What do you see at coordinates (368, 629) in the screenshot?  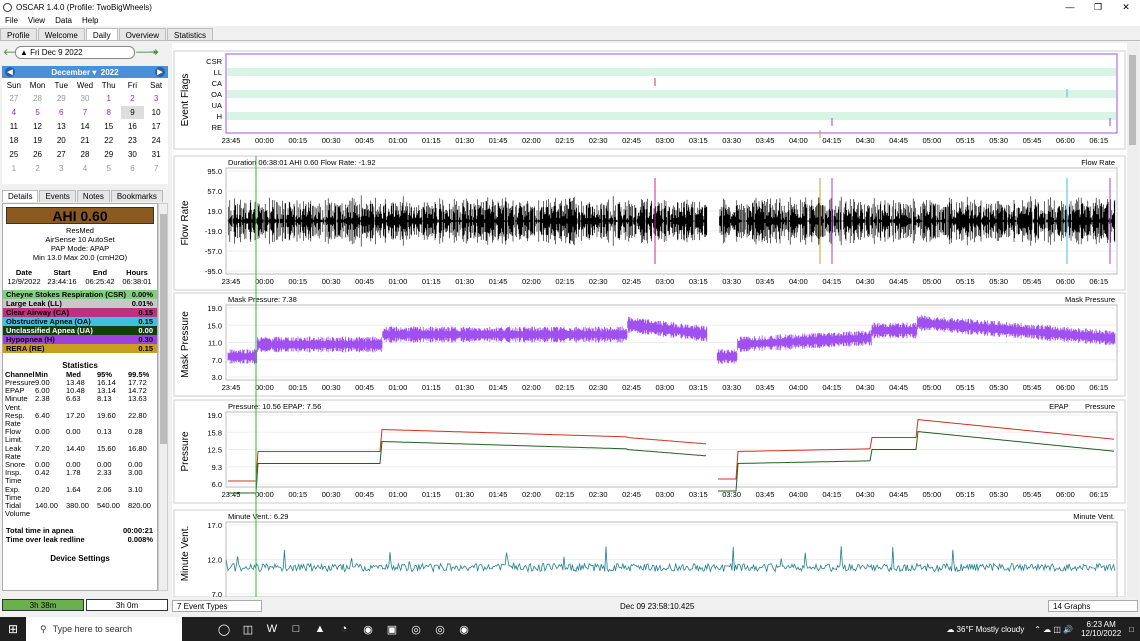 I see `app2-icon: ◉` at bounding box center [368, 629].